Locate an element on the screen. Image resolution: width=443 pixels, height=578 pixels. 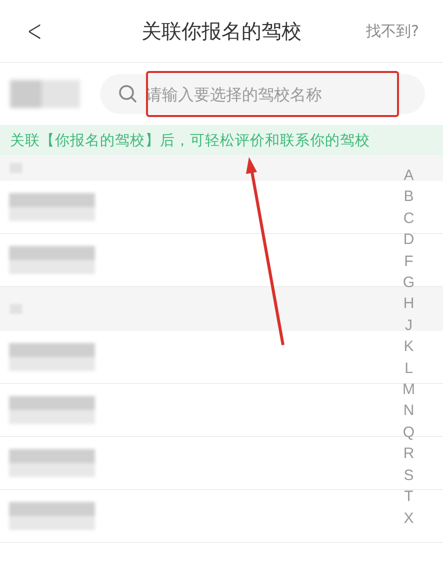
back-button: < is located at coordinates (34, 31).